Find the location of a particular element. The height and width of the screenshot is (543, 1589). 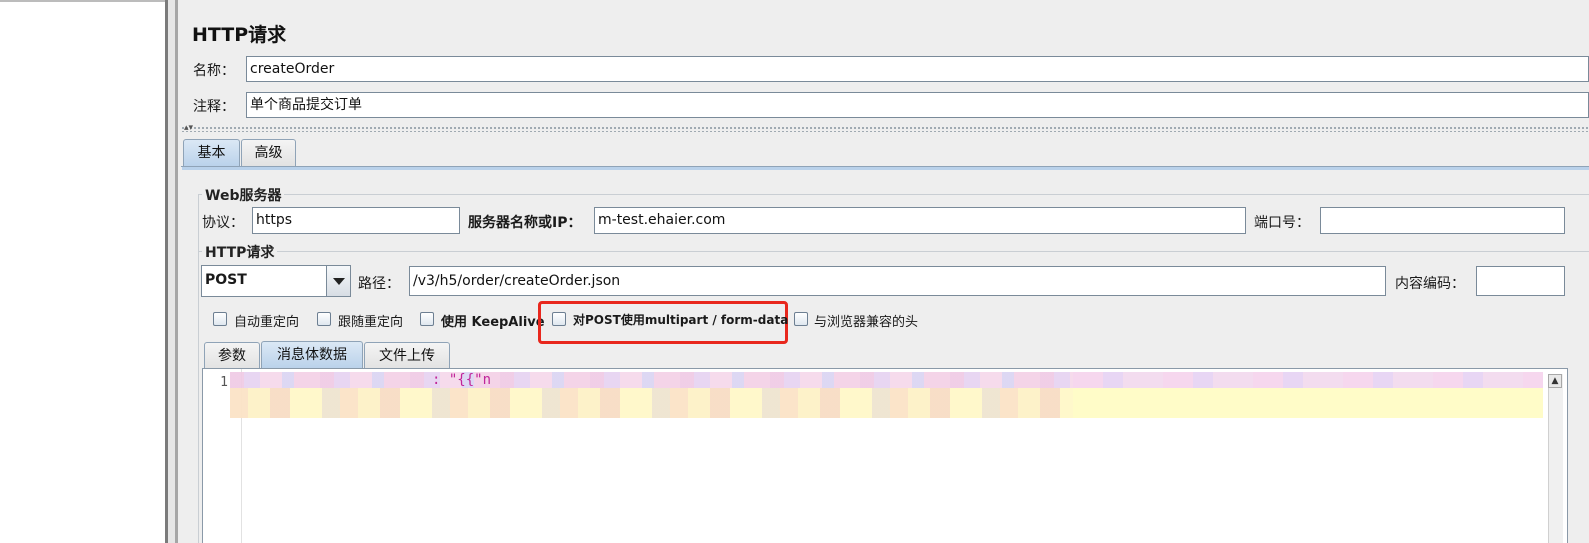

method-dropdown-button is located at coordinates (338, 281).